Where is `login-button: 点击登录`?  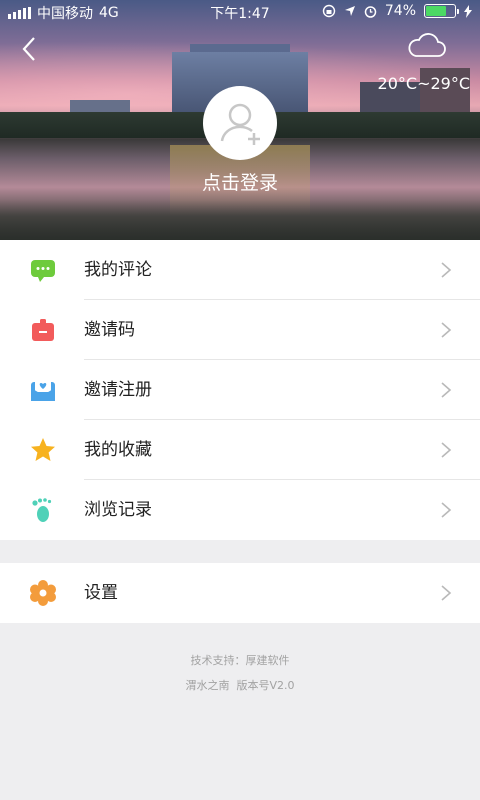 login-button: 点击登录 is located at coordinates (240, 181).